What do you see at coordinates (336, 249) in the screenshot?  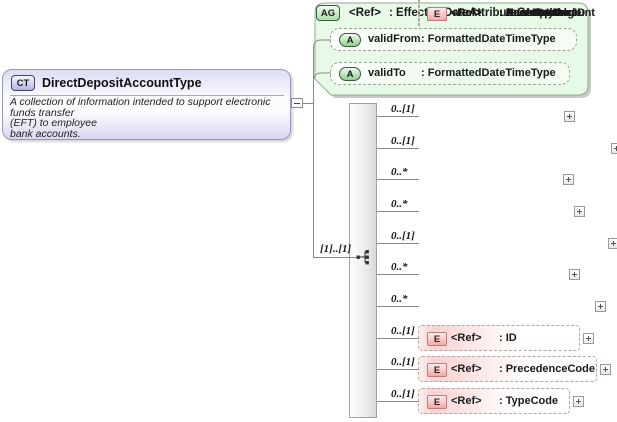 I see `sequence-cardinality: [1]..[1]` at bounding box center [336, 249].